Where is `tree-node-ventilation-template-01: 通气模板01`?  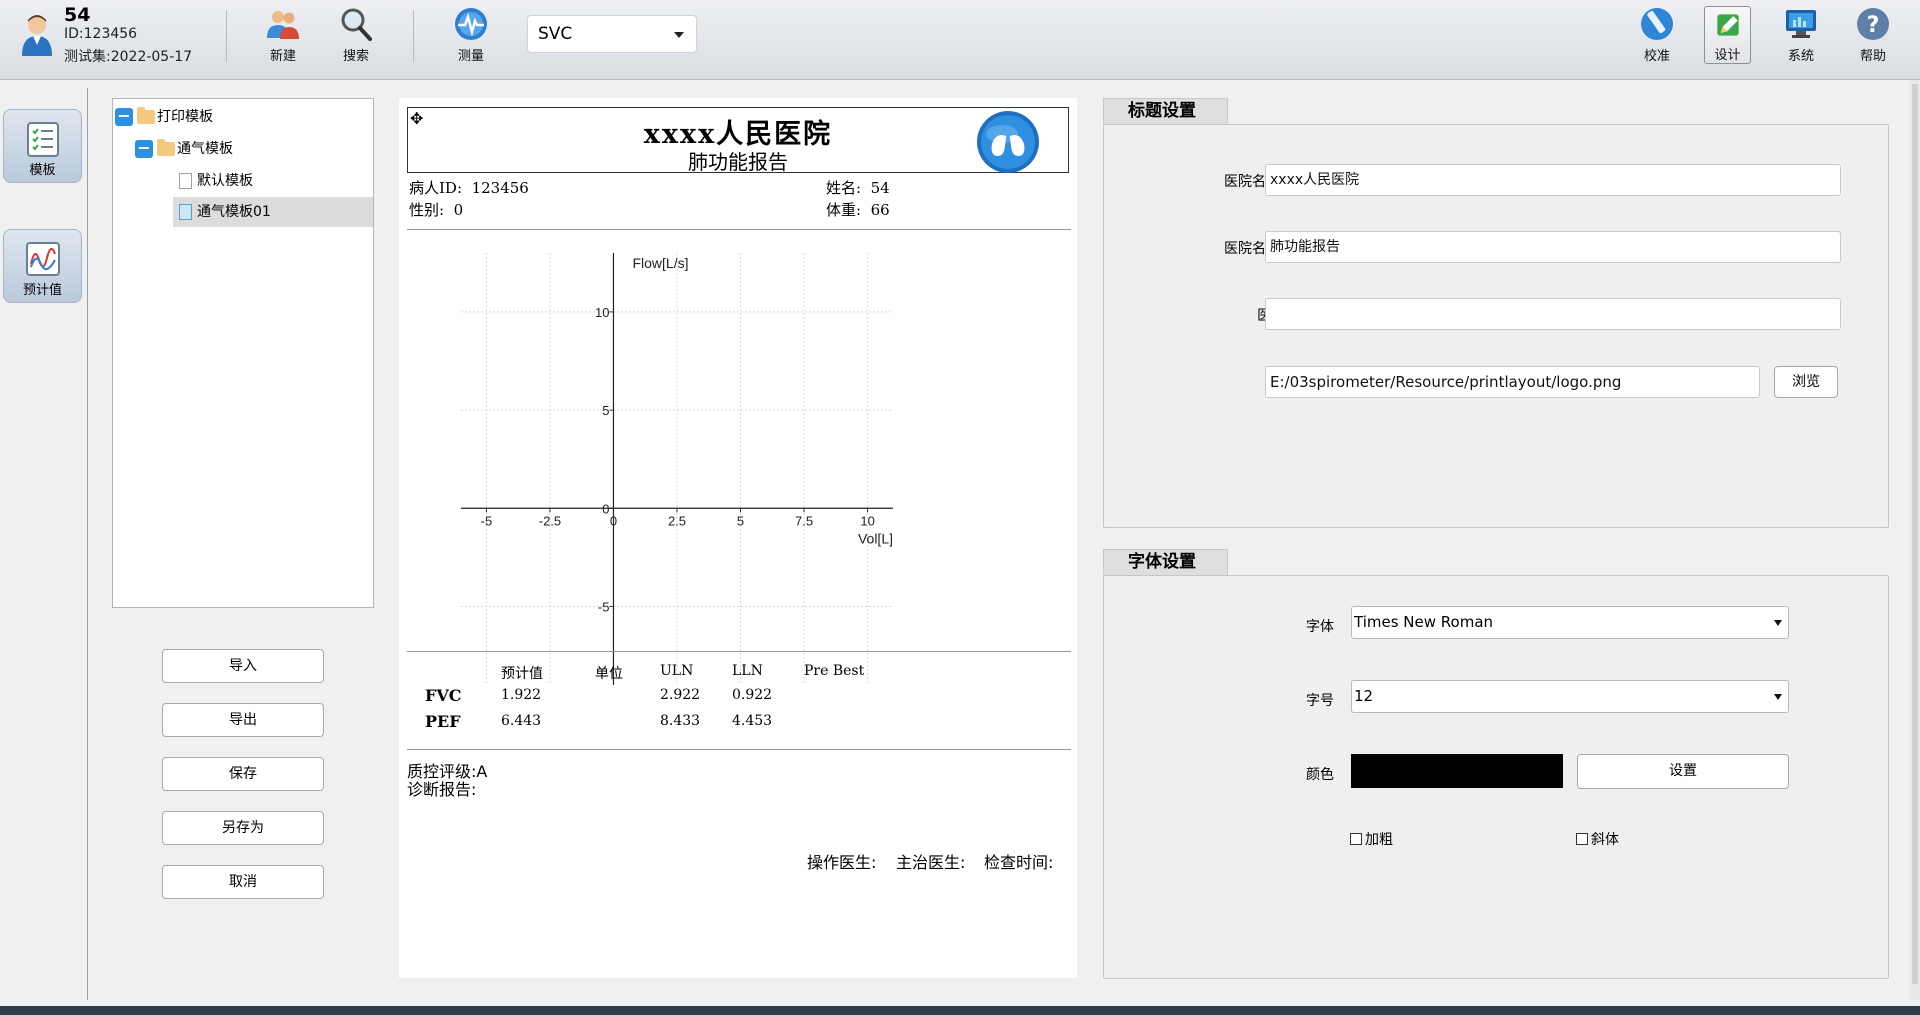 tree-node-ventilation-template-01: 通气模板01 is located at coordinates (273, 212).